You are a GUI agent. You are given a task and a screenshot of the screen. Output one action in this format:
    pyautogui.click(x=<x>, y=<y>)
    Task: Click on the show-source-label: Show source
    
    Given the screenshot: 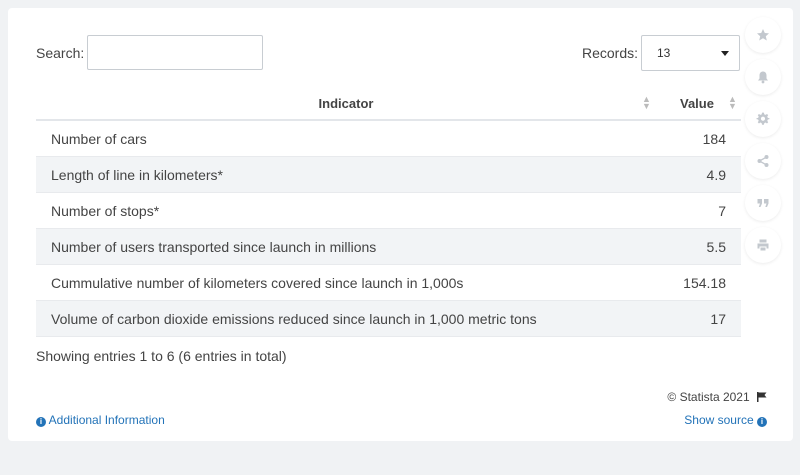 What is the action you would take?
    pyautogui.click(x=719, y=420)
    